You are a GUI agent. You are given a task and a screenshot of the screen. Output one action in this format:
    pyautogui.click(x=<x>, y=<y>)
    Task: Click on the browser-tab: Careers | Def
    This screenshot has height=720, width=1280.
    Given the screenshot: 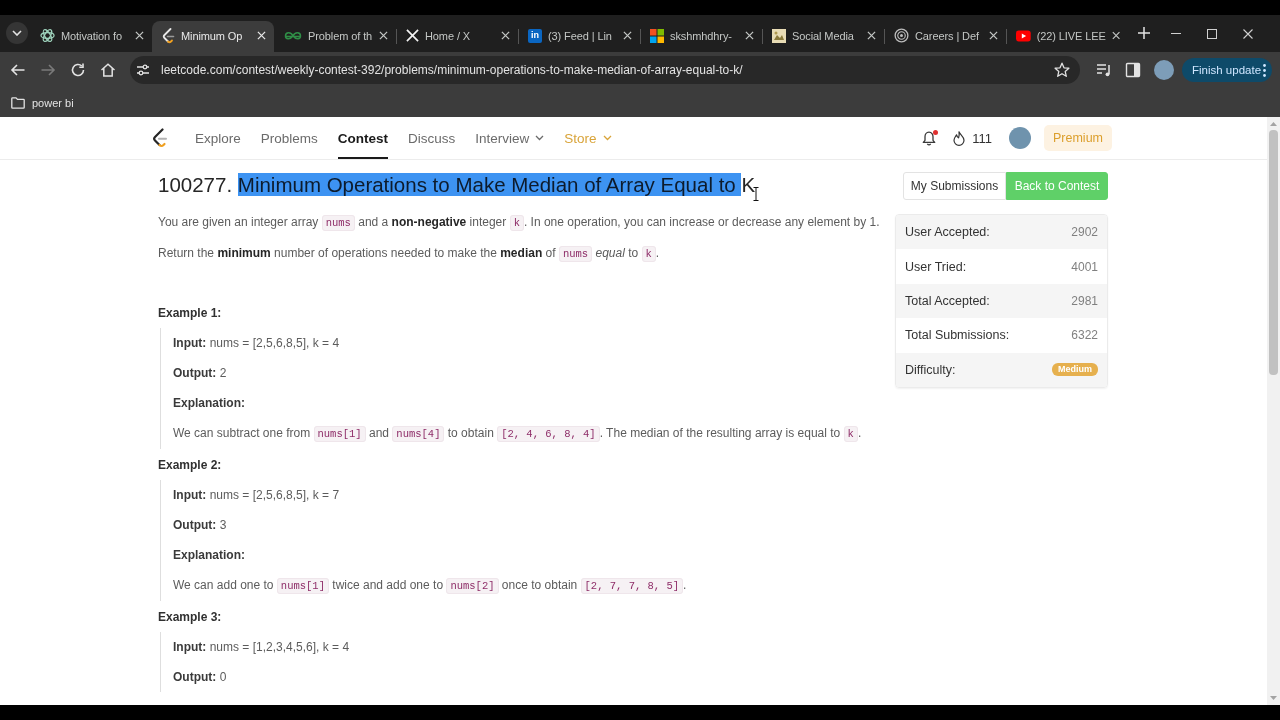 What is the action you would take?
    pyautogui.click(x=945, y=36)
    